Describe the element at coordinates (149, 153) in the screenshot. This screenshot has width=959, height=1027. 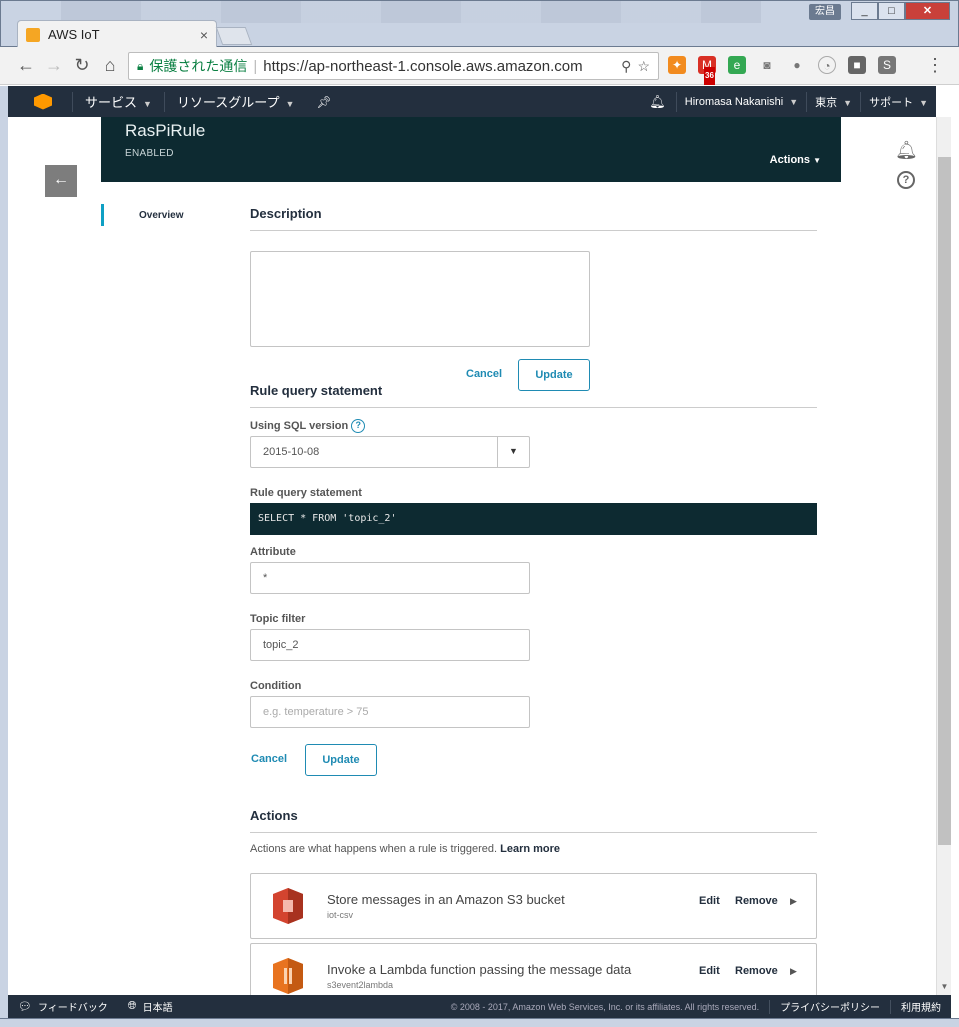
I see `rule-status: ENABLED` at that location.